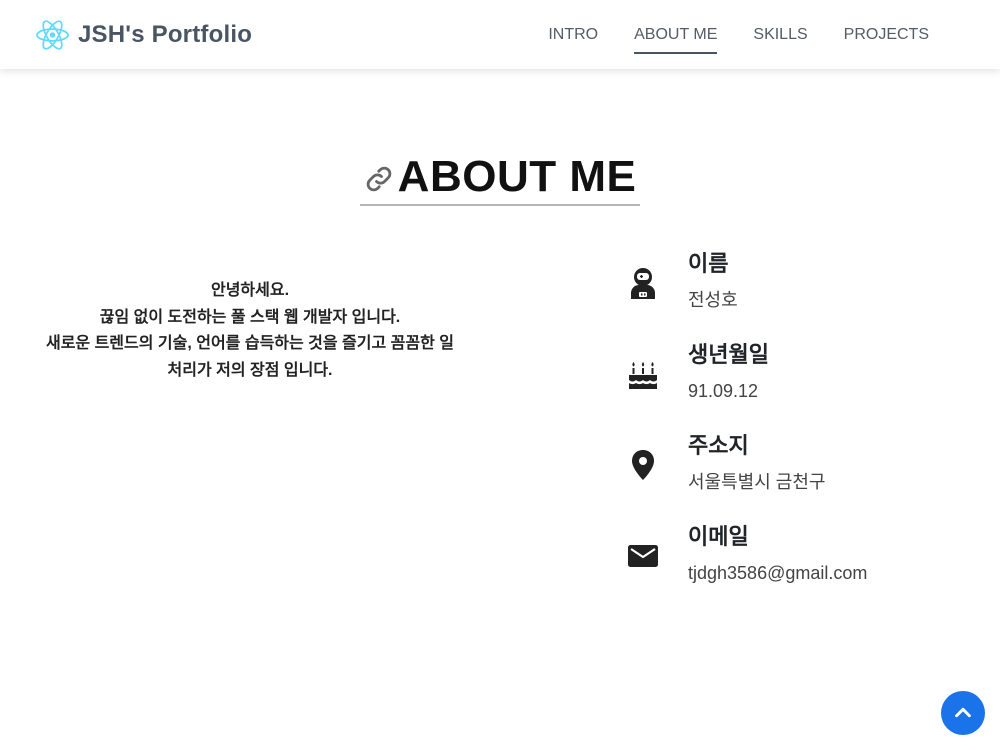 The height and width of the screenshot is (750, 1000). Describe the element at coordinates (250, 290) in the screenshot. I see `intro-line: 안녕하세요.` at that location.